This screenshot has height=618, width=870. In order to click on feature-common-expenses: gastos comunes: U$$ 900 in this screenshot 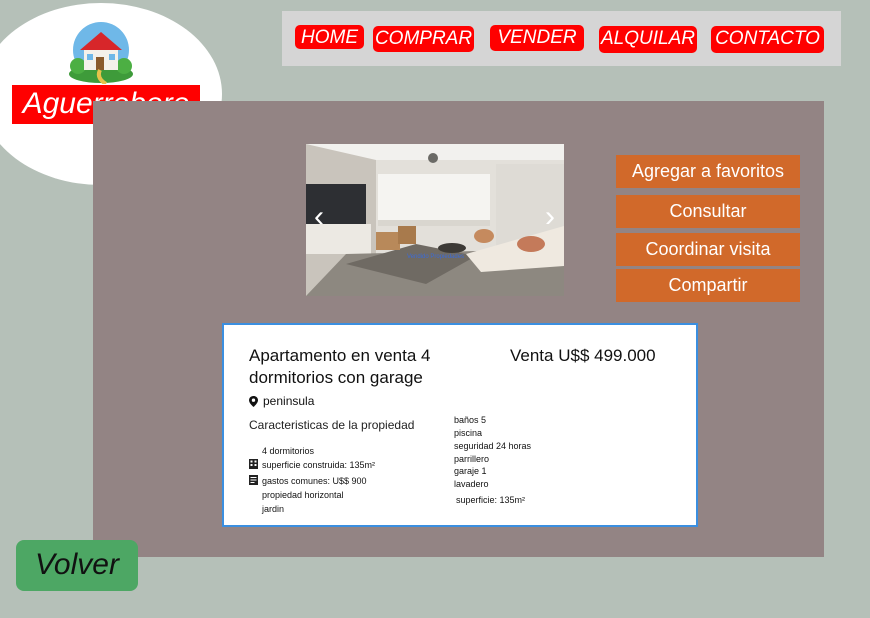, I will do `click(314, 481)`.